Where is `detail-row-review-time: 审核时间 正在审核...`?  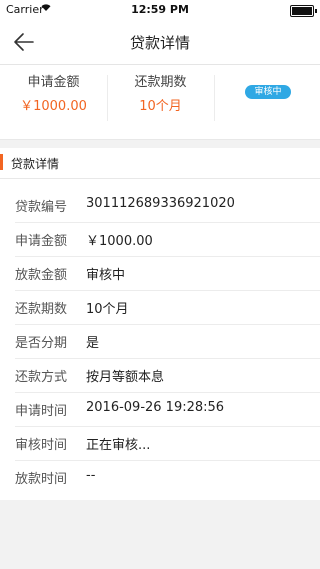
detail-row-review-time: 审核时间 正在审核... is located at coordinates (160, 444).